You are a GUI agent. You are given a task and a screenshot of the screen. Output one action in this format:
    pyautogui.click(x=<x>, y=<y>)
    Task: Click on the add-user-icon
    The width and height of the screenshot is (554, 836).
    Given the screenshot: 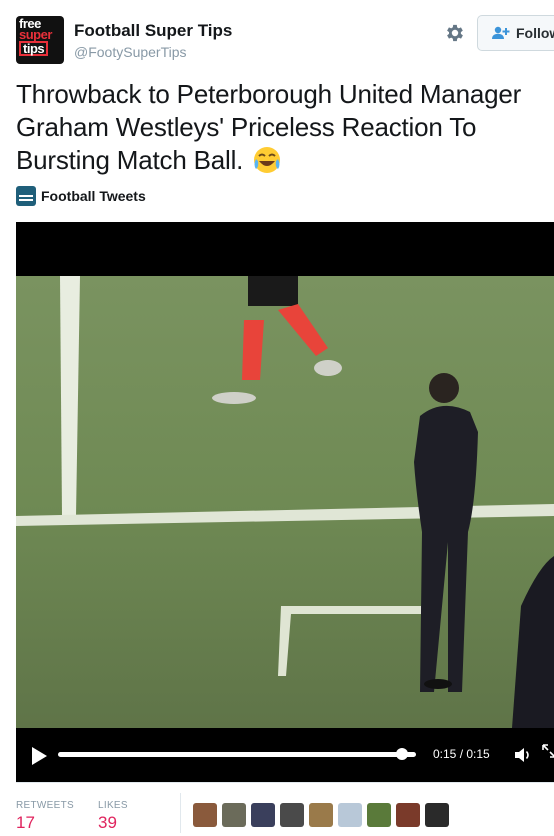 What is the action you would take?
    pyautogui.click(x=501, y=32)
    